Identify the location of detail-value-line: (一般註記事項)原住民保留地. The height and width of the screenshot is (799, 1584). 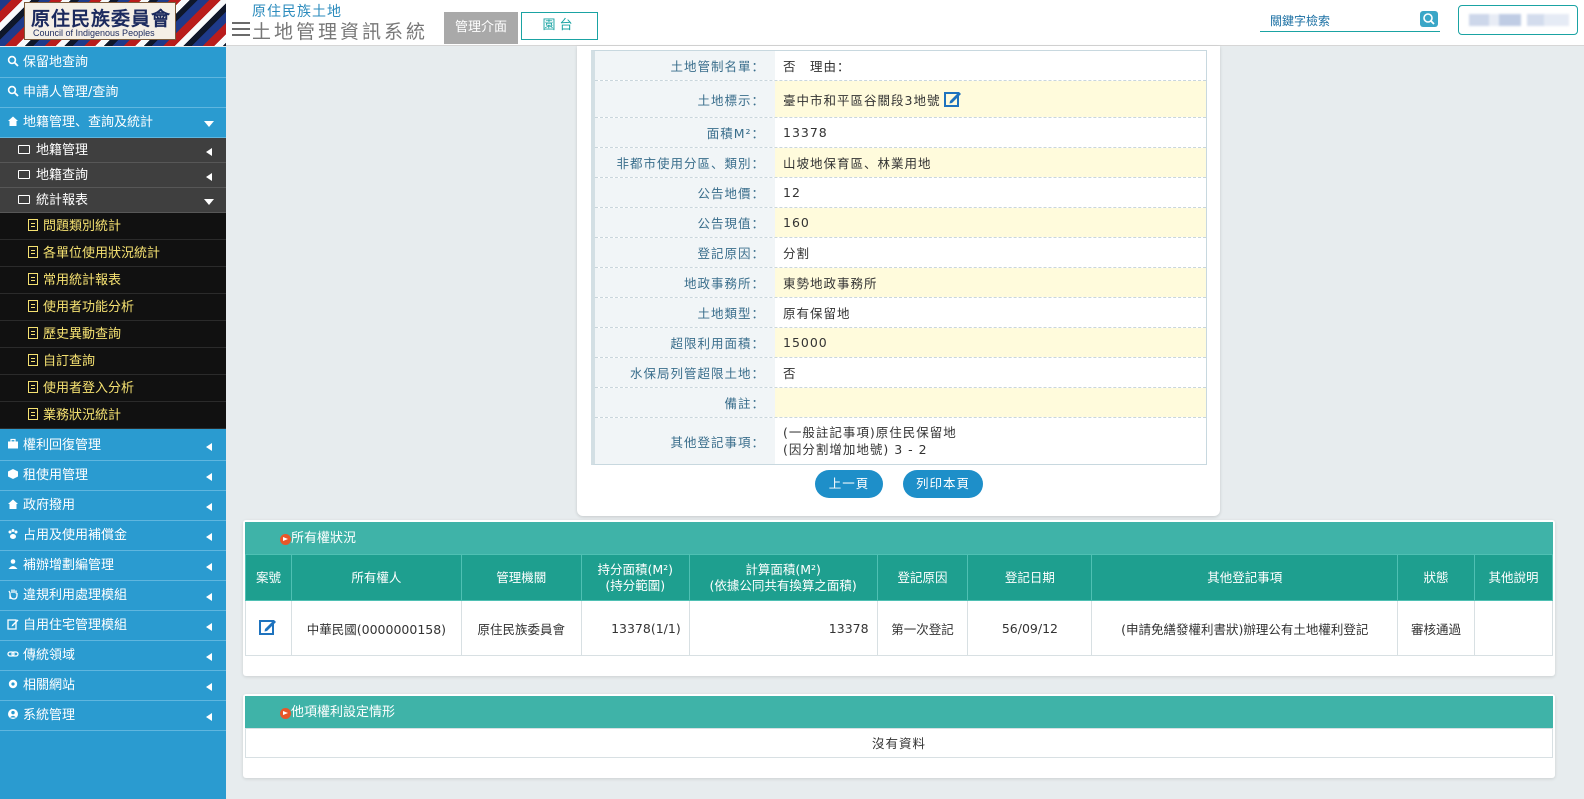
(870, 432).